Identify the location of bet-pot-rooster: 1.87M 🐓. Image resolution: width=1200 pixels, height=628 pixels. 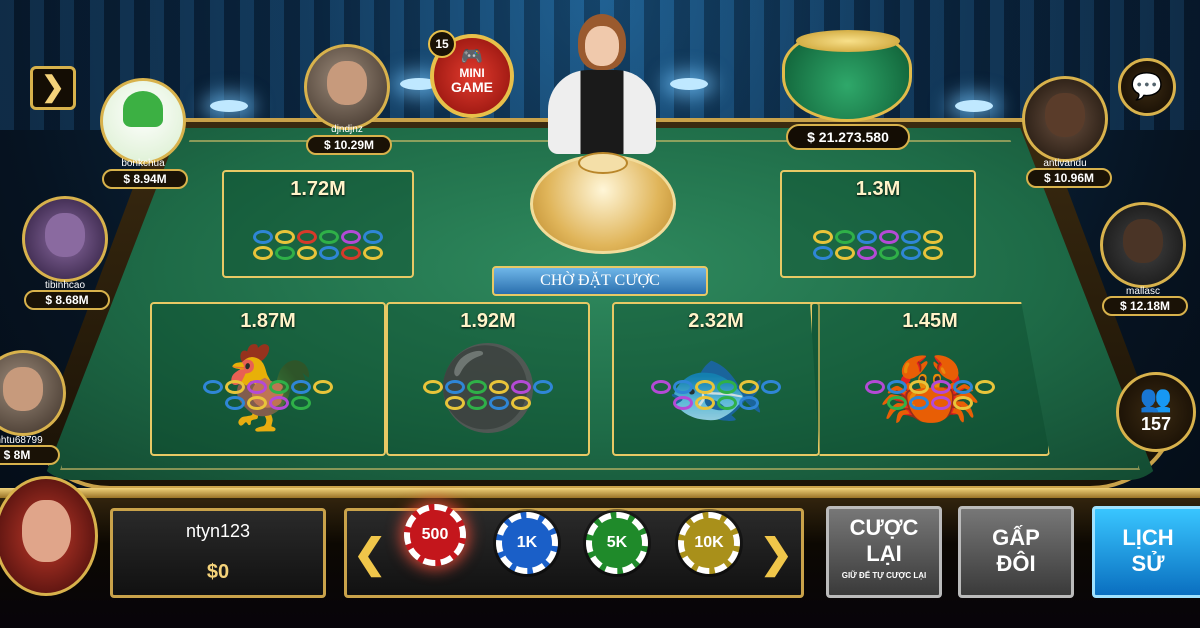
(268, 379).